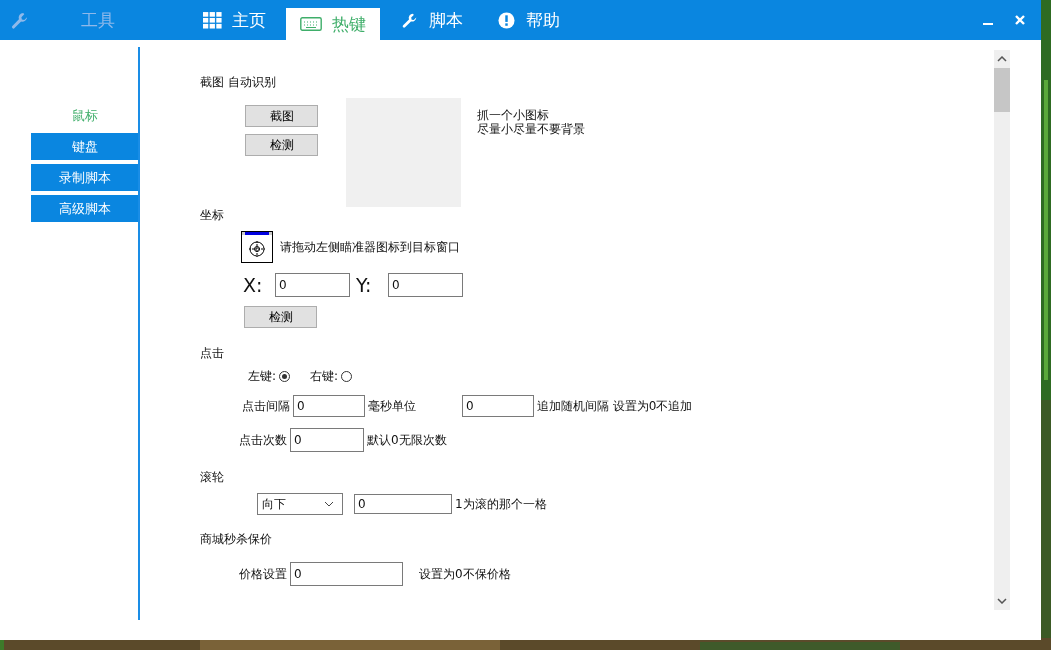  I want to click on y-field: 0, so click(425, 285).